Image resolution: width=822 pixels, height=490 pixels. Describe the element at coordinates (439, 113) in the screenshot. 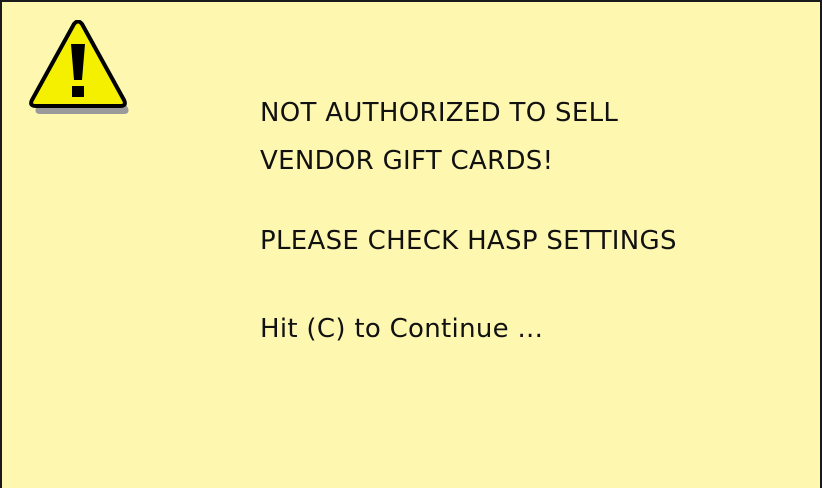

I see `error-message-line-1: NOT AUTHORIZED TO SELL` at that location.